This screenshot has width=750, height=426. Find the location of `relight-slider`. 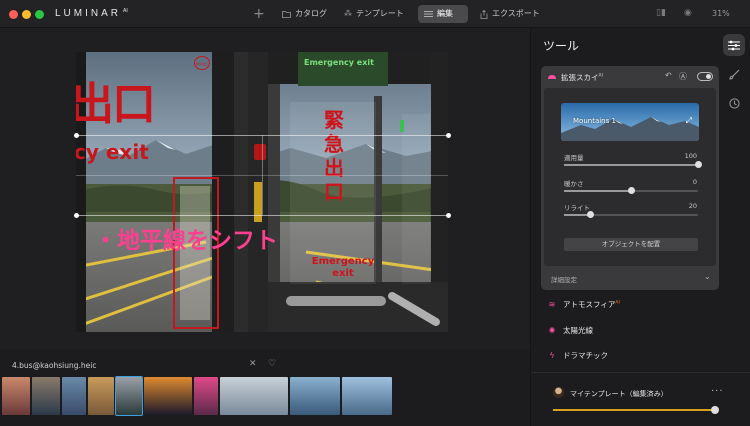

relight-slider is located at coordinates (631, 214).